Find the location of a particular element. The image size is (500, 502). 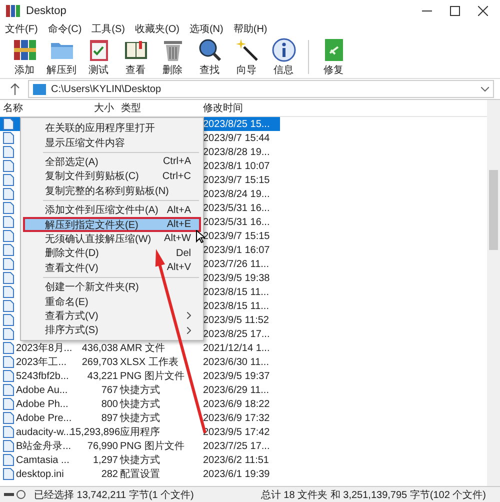

context-menu-item: 解压到指定文件夹(E) Alt+E is located at coordinates (112, 224).